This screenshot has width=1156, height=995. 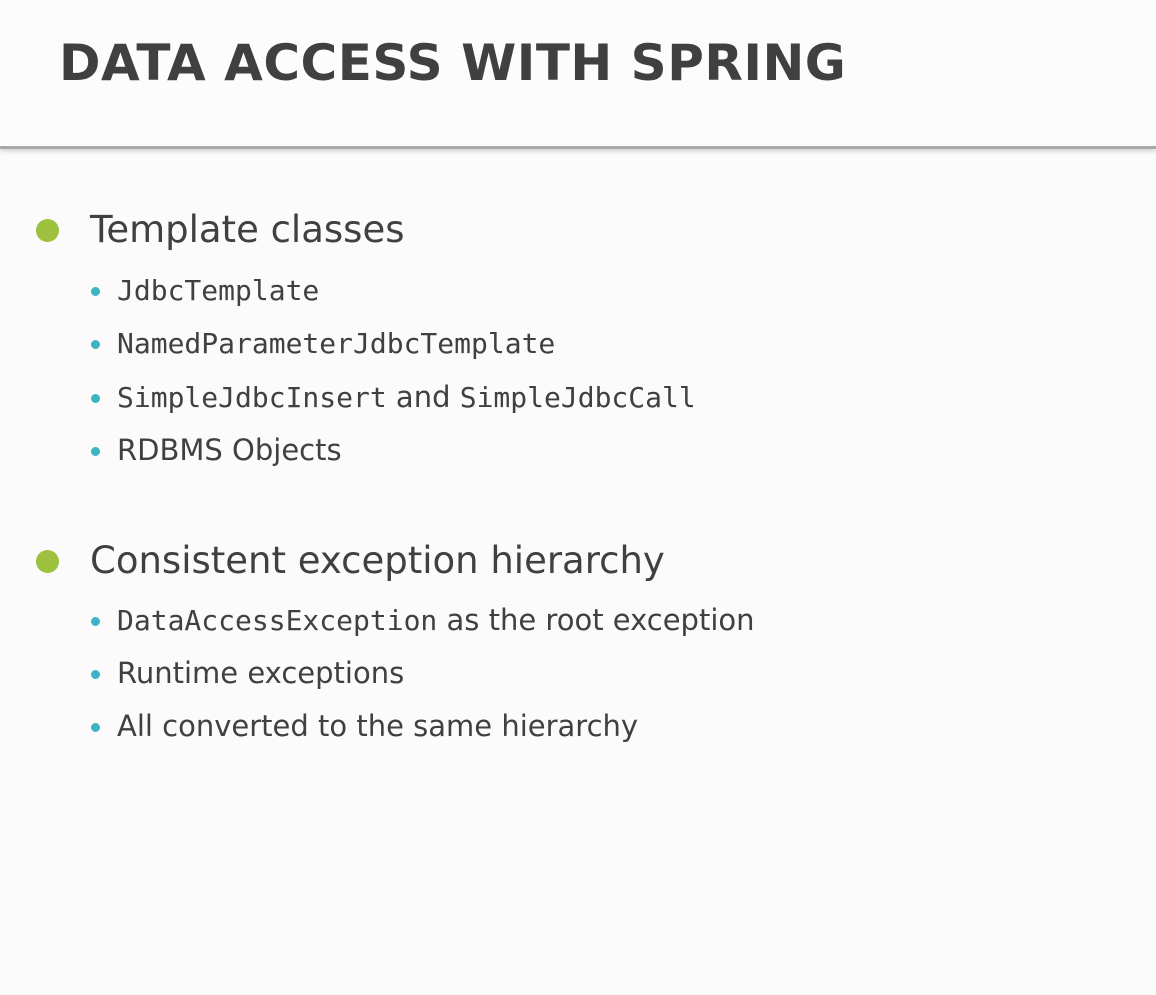 I want to click on code-term: DataAccessException, so click(x=277, y=620).